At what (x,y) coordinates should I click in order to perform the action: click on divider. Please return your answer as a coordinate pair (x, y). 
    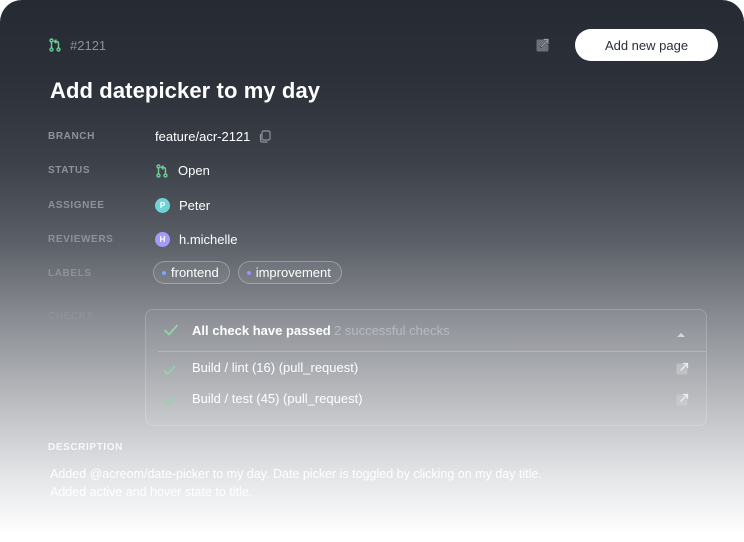
    Looking at the image, I should click on (432, 351).